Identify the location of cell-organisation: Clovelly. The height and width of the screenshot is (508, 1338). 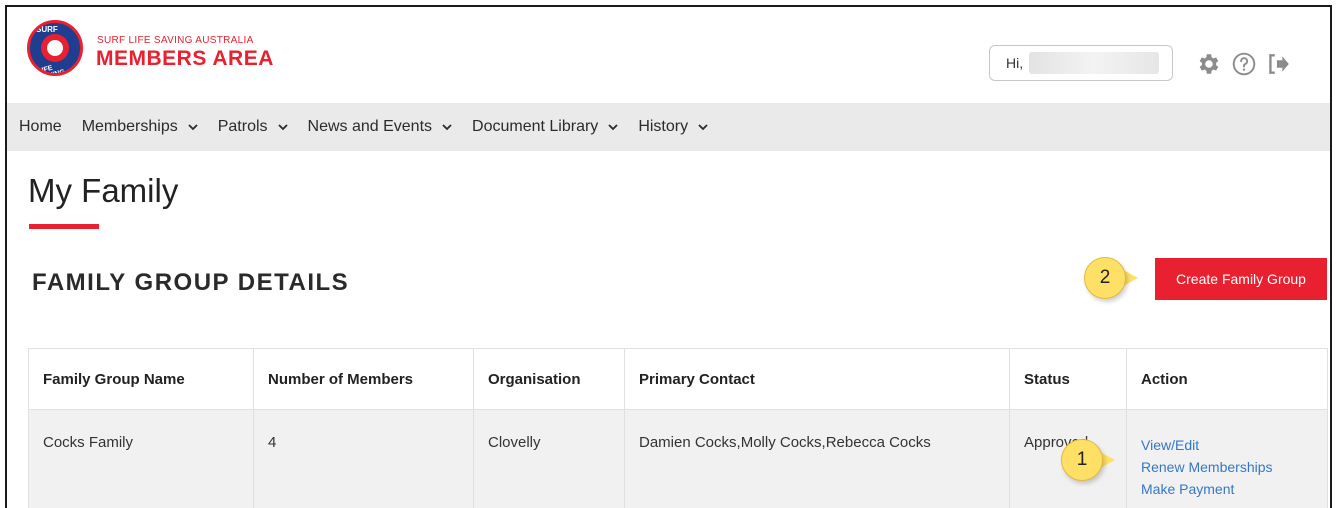
(549, 458).